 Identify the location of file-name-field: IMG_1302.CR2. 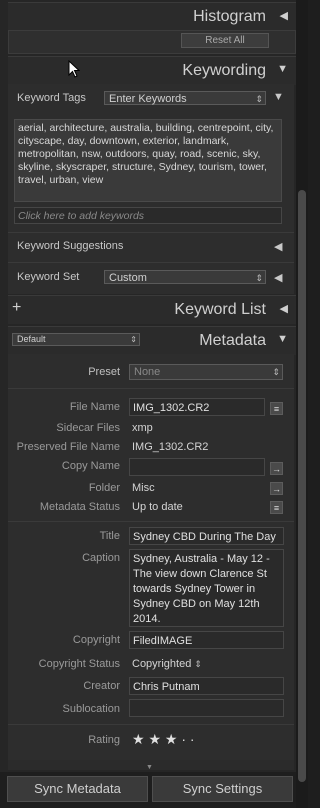
(197, 407).